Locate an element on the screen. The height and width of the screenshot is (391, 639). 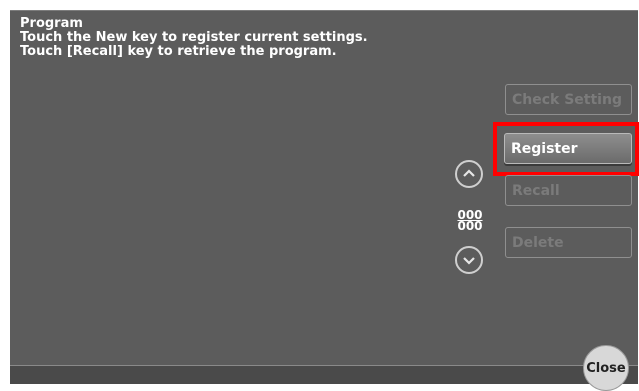
status-bar is located at coordinates (324, 374).